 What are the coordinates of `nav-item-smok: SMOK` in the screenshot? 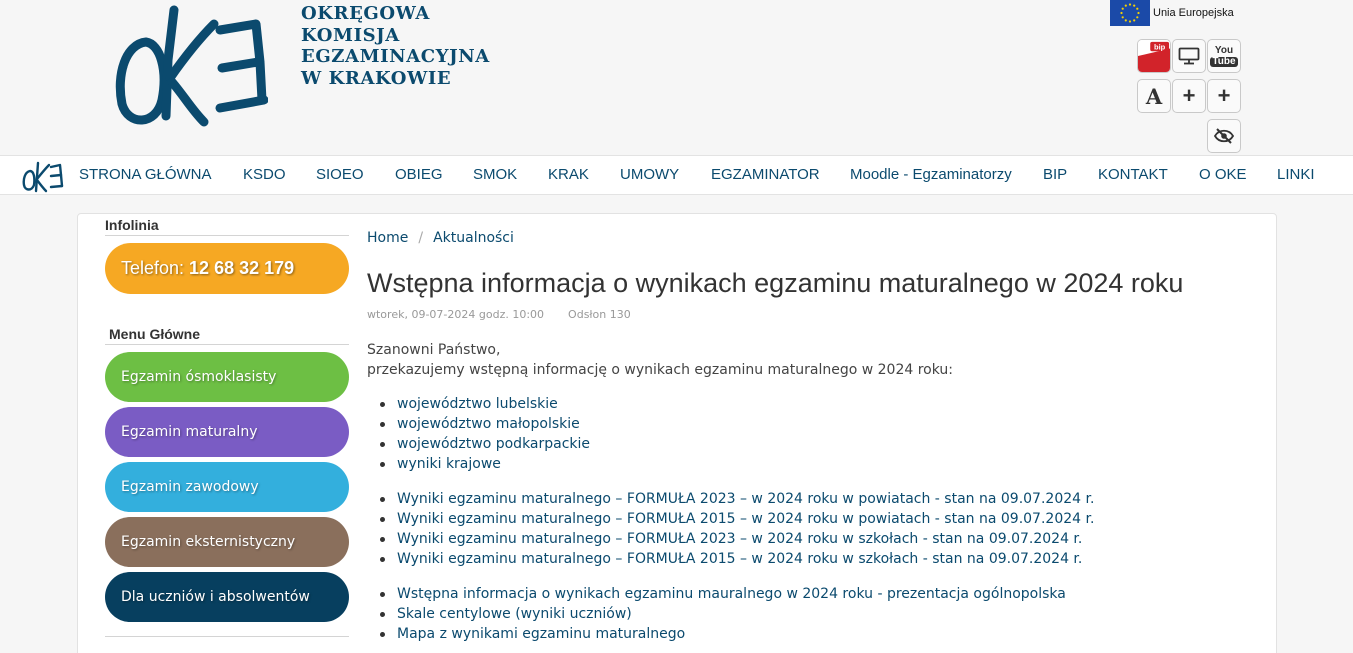 It's located at (495, 175).